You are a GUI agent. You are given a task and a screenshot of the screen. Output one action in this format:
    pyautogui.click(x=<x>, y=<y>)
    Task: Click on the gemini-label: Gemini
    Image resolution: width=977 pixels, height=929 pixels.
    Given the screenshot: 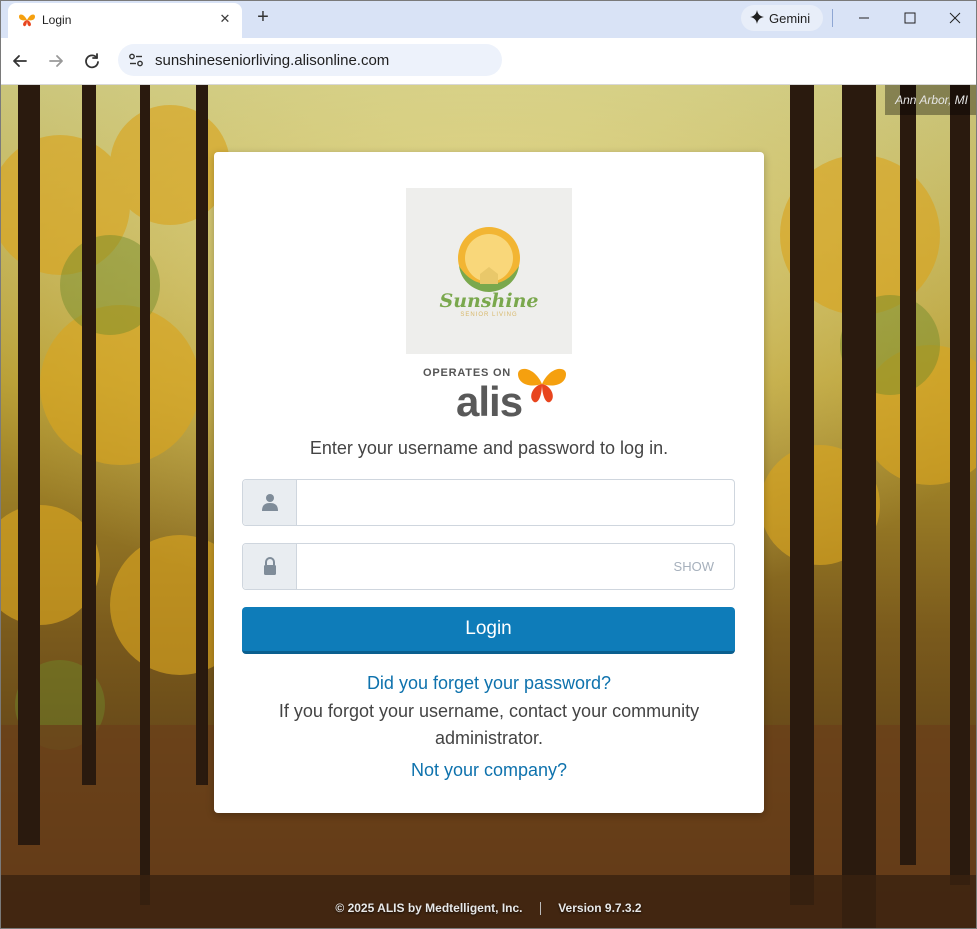 What is the action you would take?
    pyautogui.click(x=790, y=18)
    